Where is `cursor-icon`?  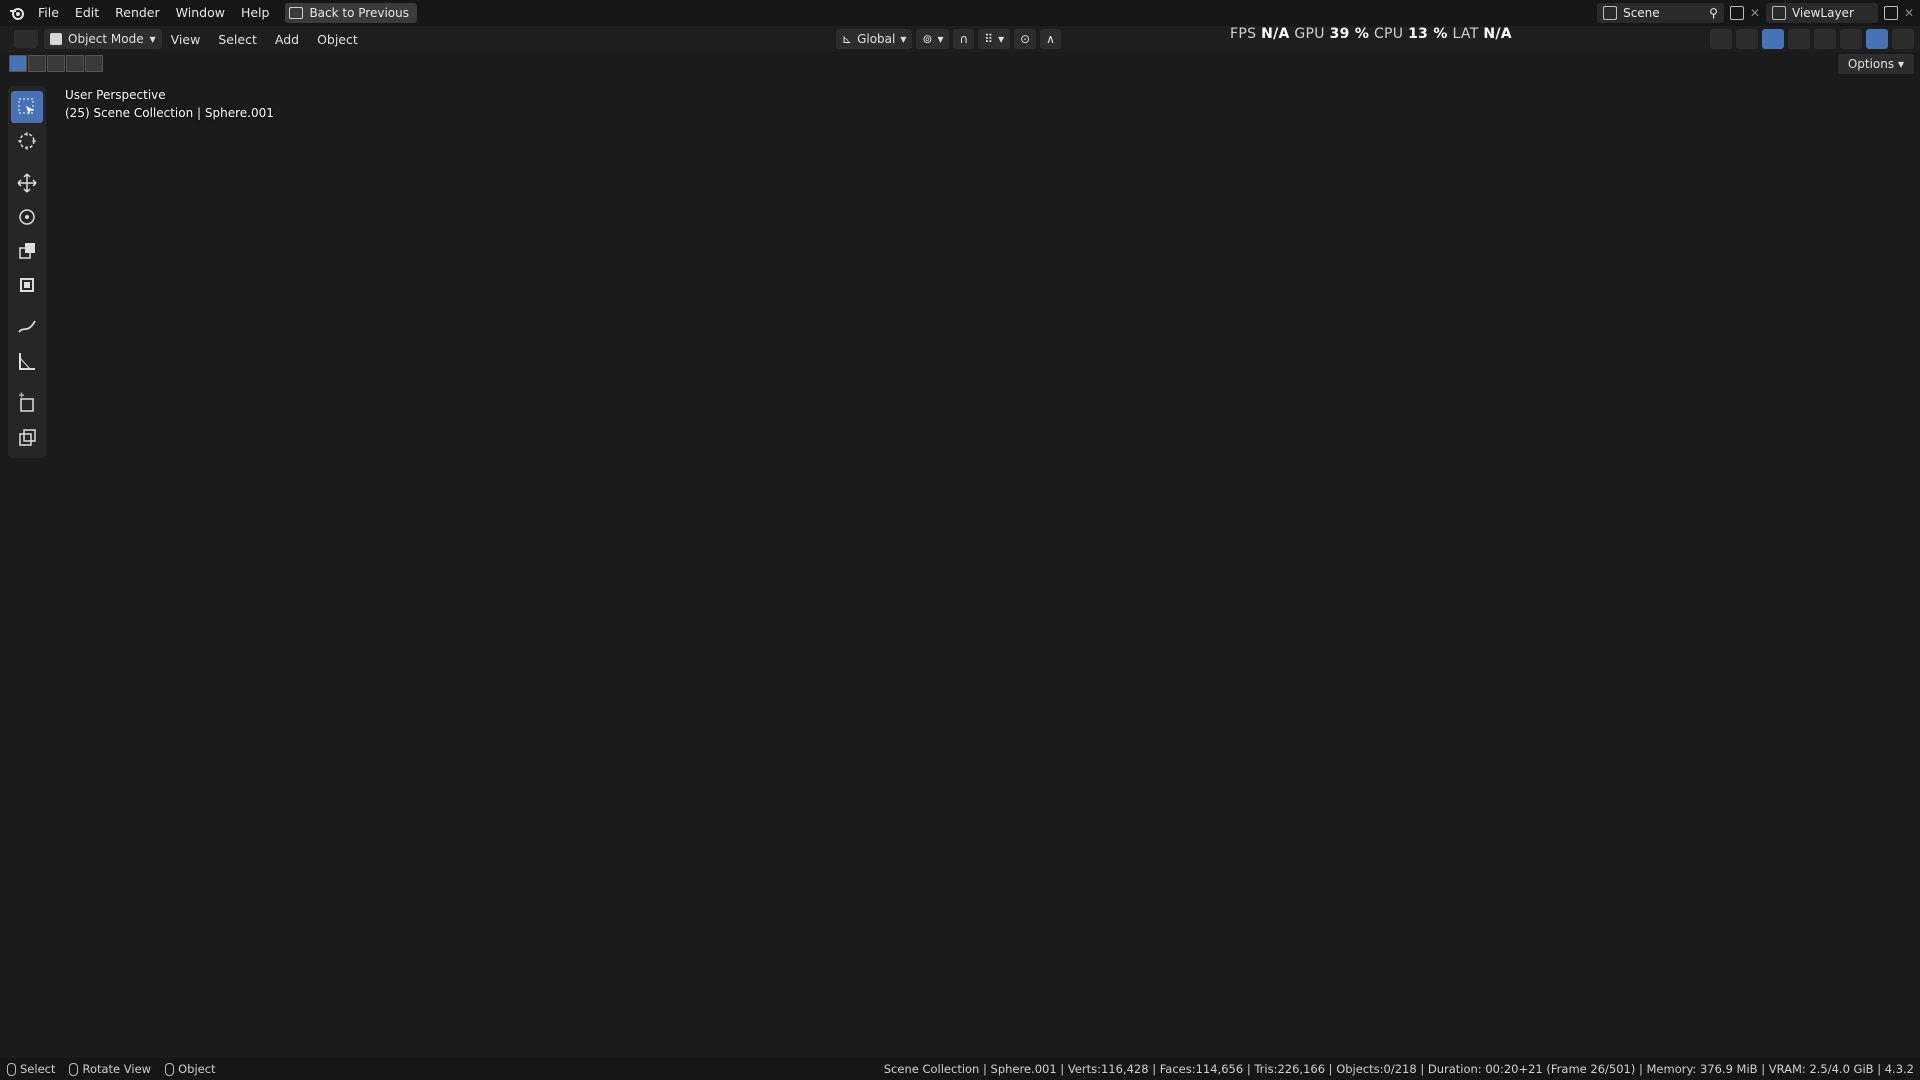 cursor-icon is located at coordinates (27, 141).